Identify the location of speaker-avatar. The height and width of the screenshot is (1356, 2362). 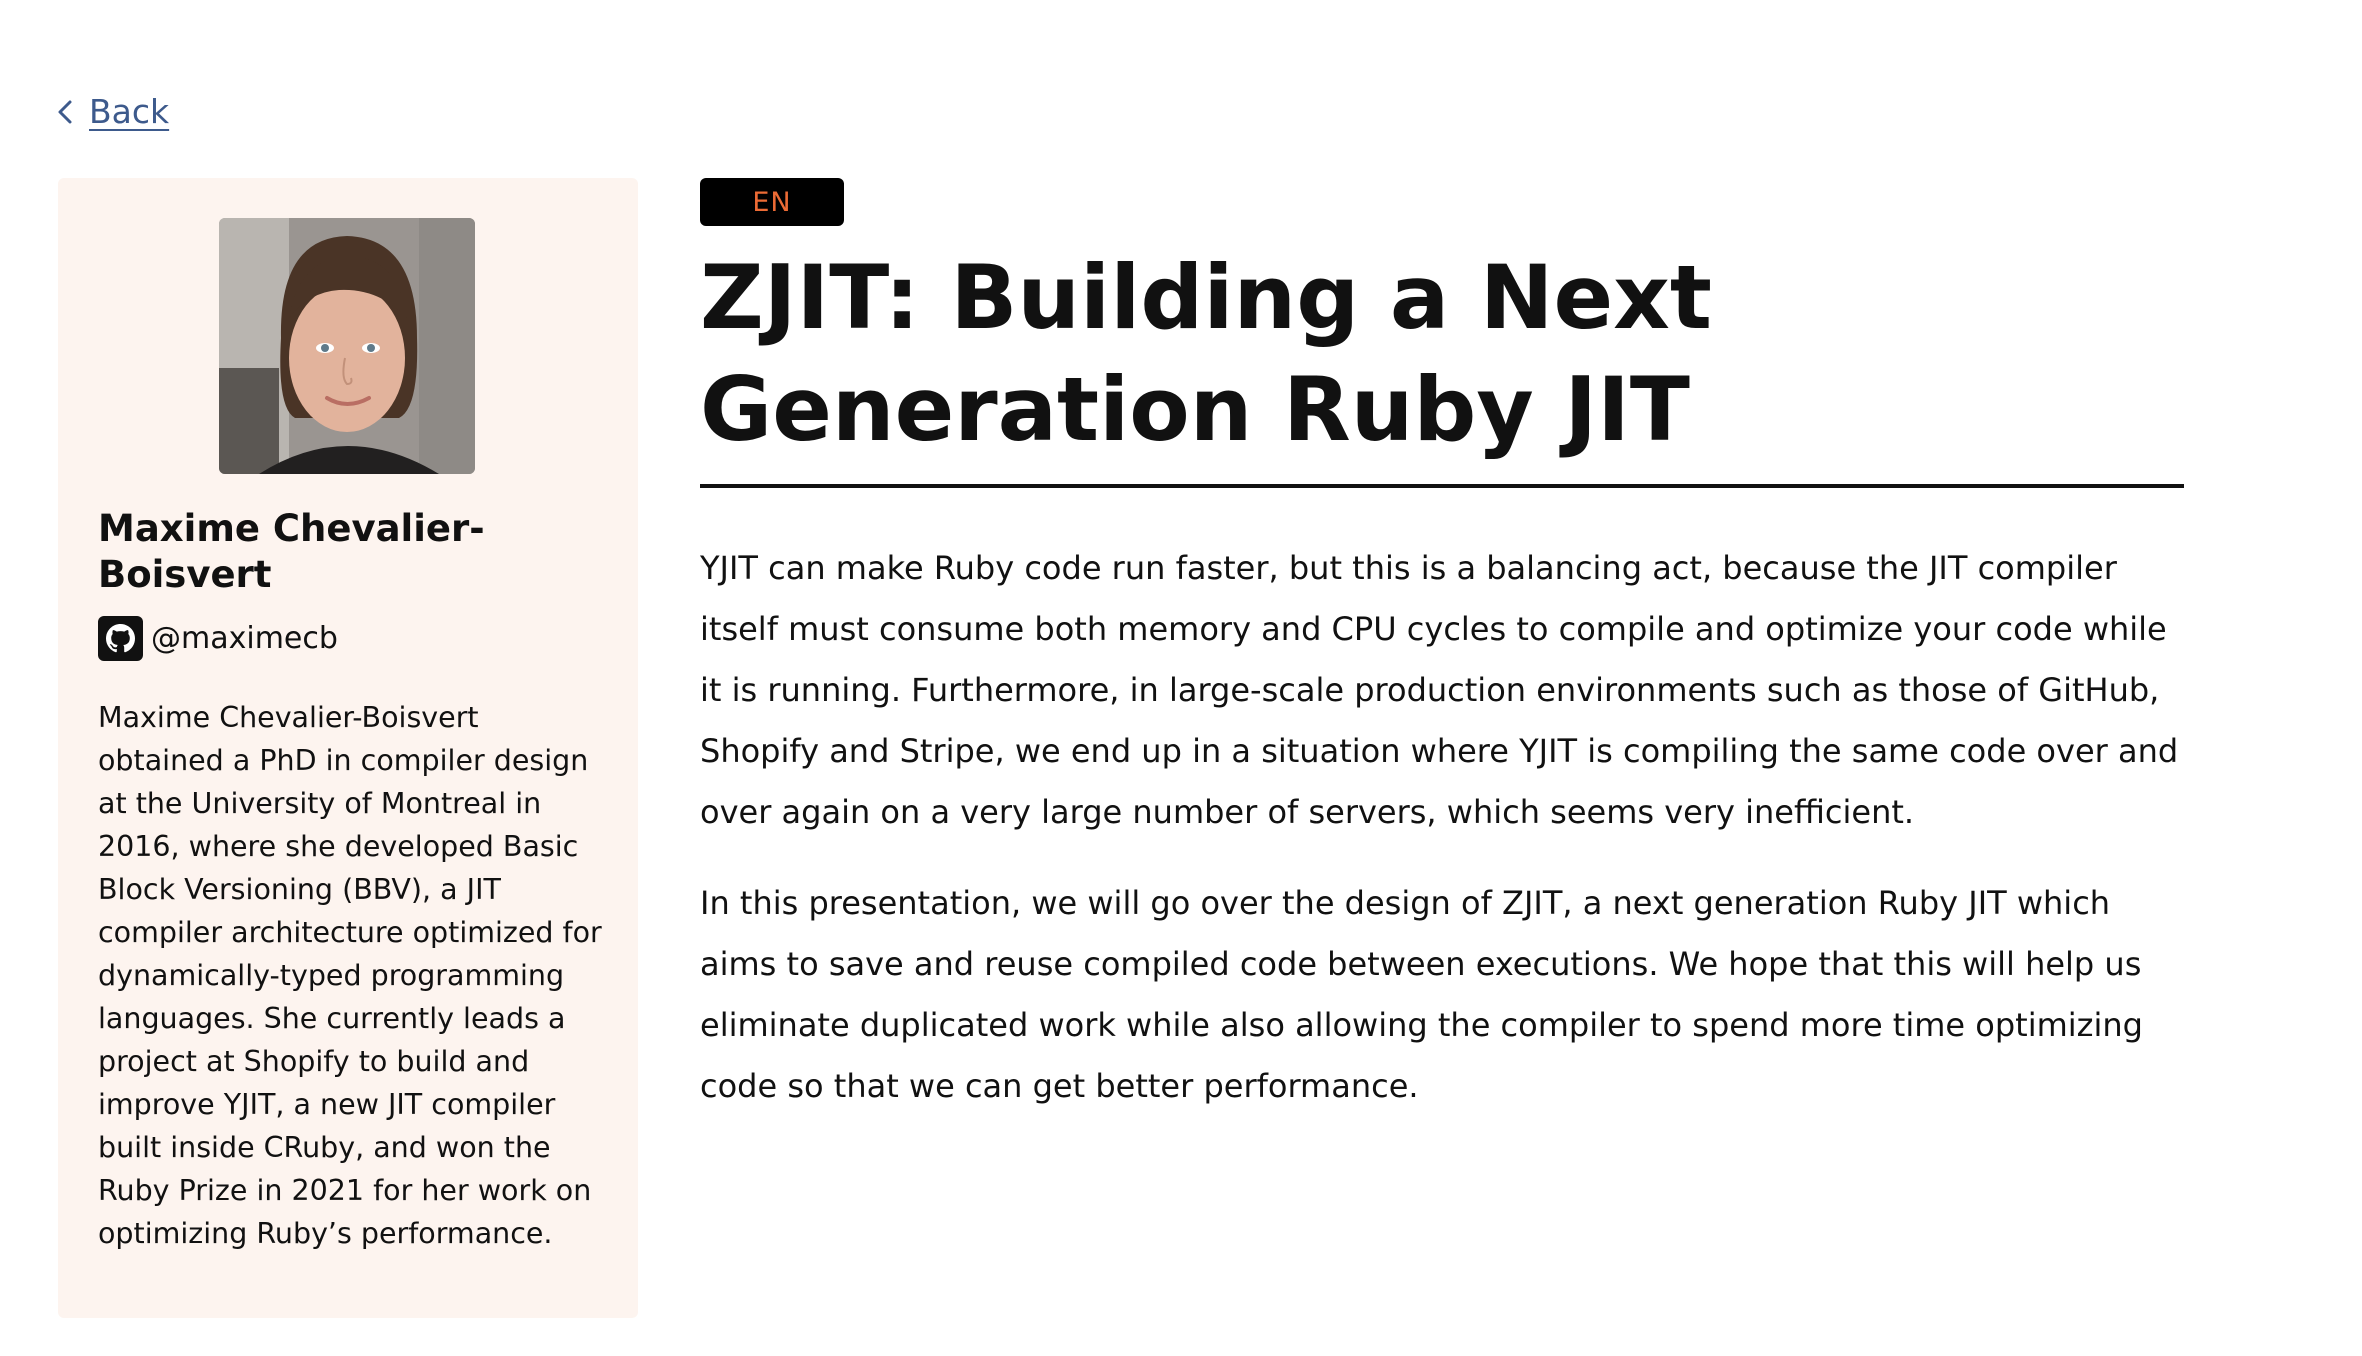
(347, 346).